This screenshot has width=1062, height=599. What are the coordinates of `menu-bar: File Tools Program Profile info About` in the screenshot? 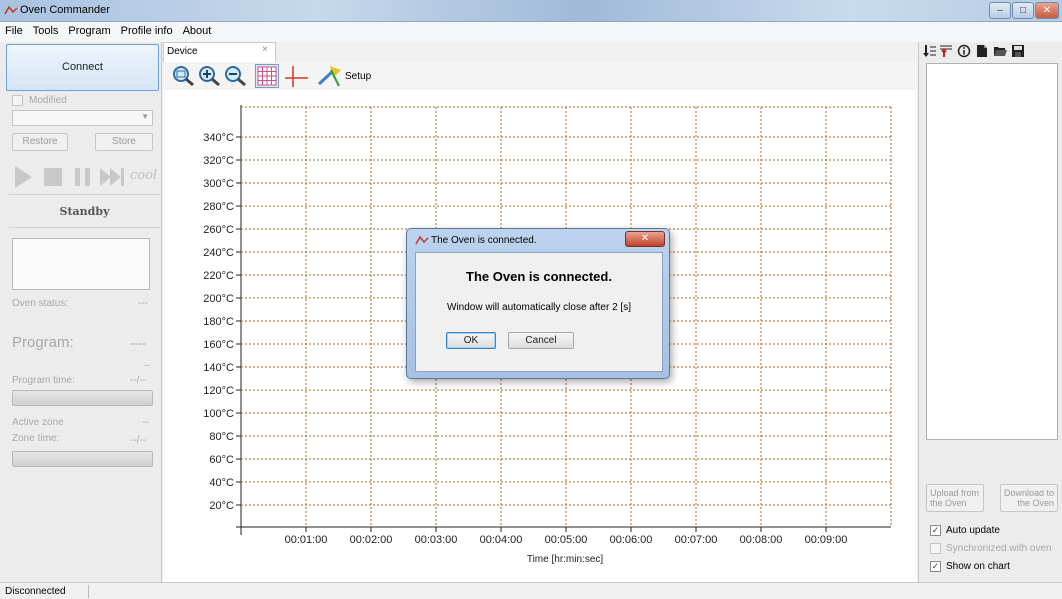 It's located at (531, 32).